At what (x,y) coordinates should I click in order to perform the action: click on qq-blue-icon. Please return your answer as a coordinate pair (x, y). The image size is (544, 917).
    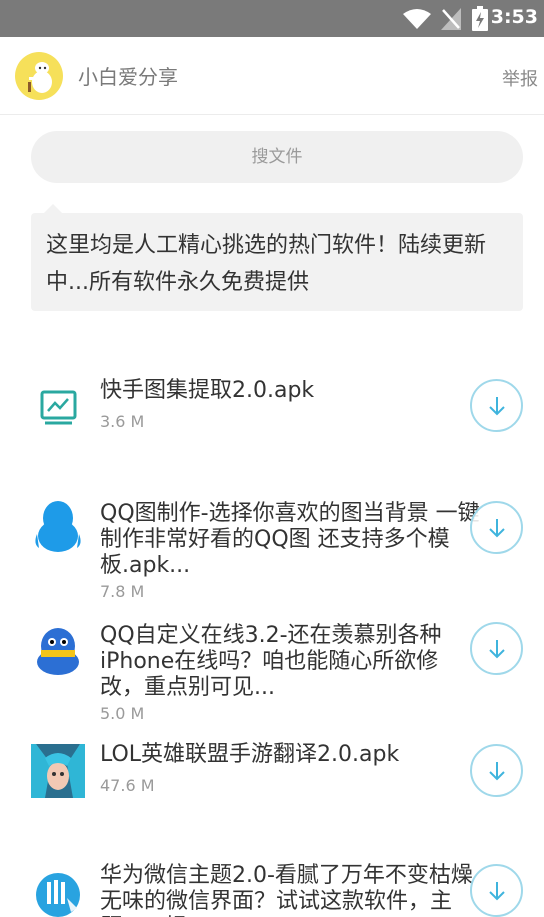
    Looking at the image, I should click on (58, 651).